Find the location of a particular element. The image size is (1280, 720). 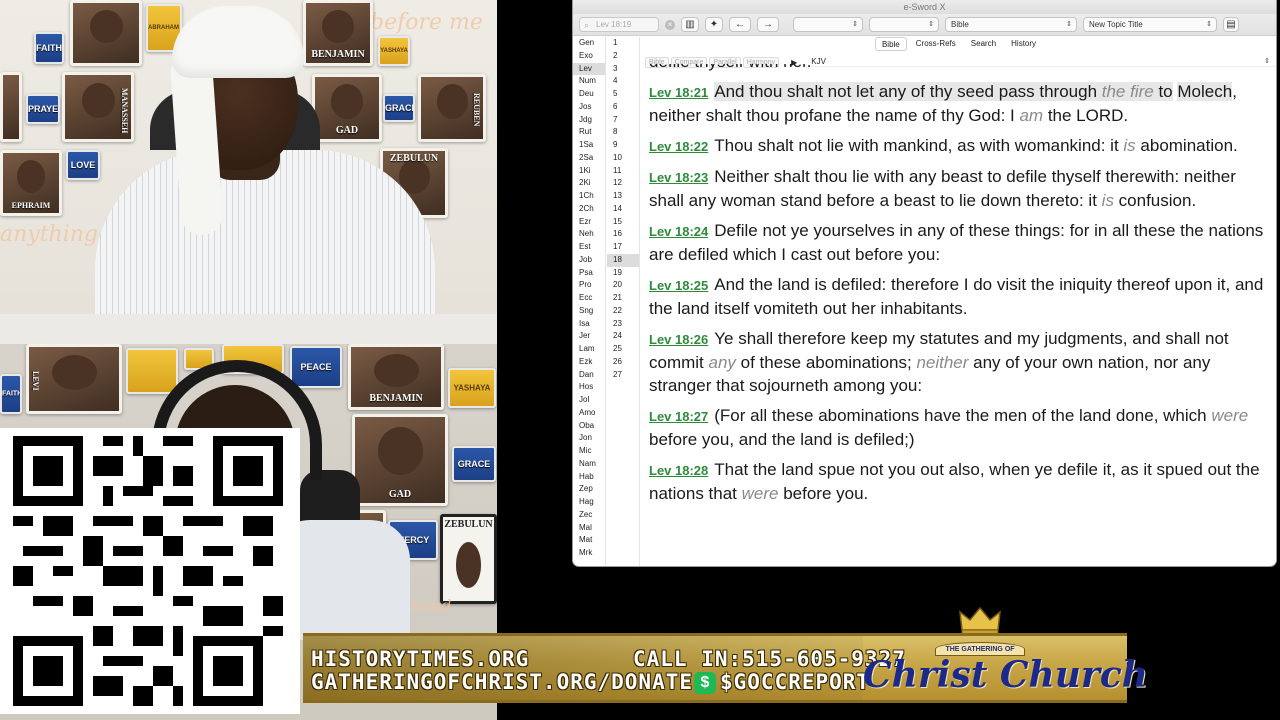

book-item: Mic is located at coordinates (589, 451).